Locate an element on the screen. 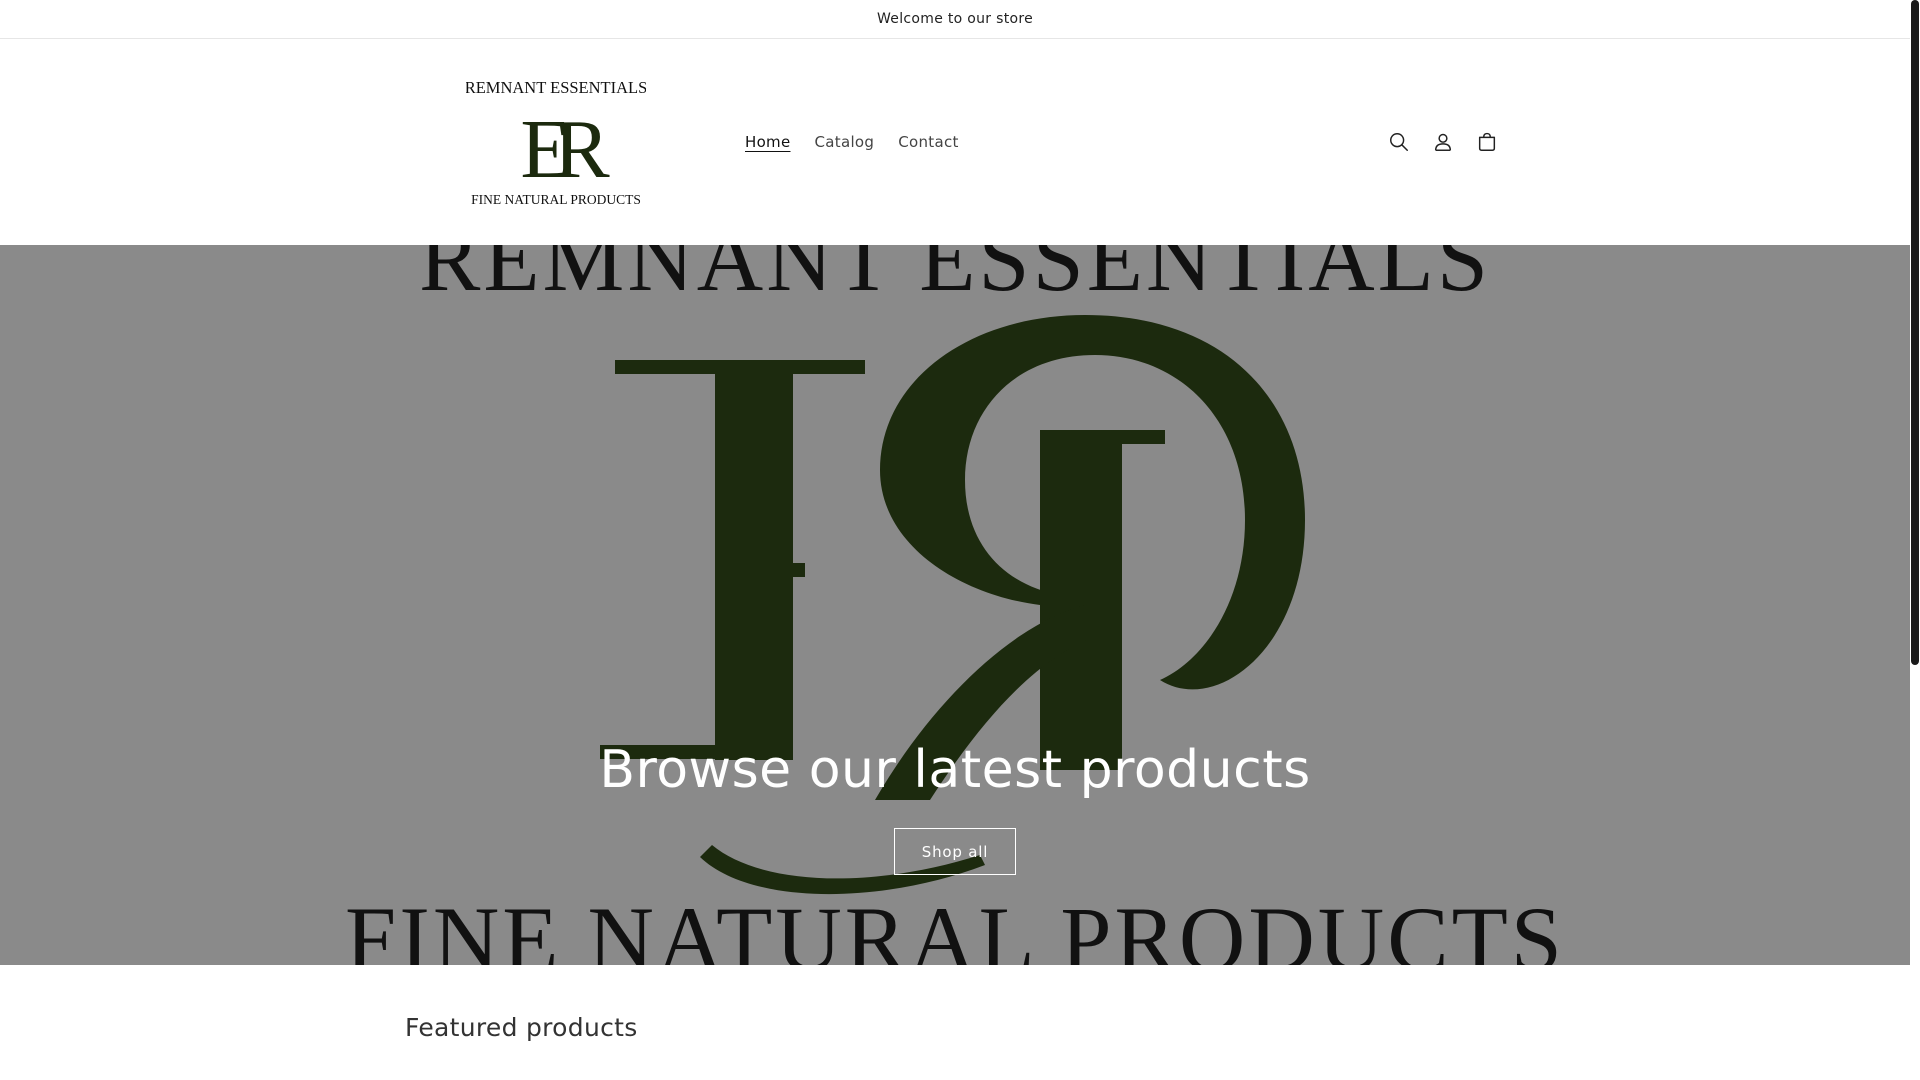  scrollbar-thumb is located at coordinates (1915, 332).